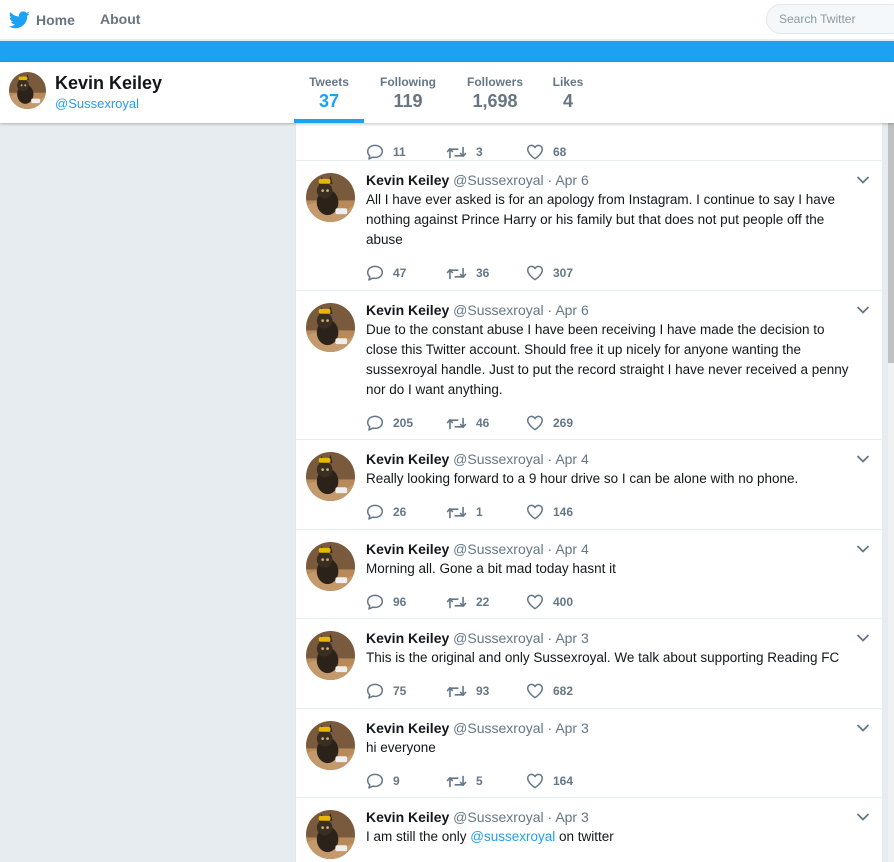 The width and height of the screenshot is (894, 862). I want to click on like-count: 682, so click(563, 691).